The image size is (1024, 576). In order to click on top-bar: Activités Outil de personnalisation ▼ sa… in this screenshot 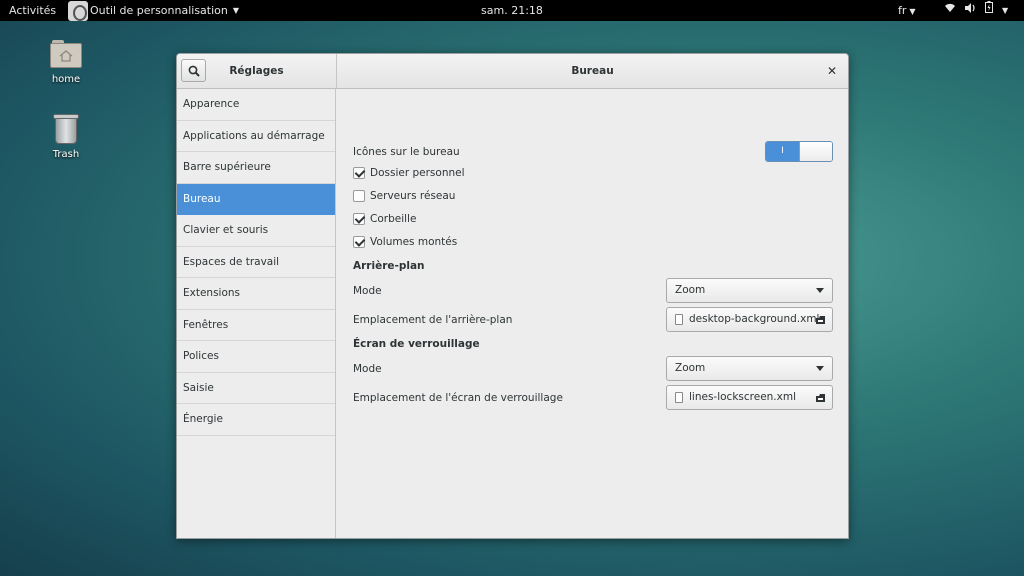, I will do `click(512, 10)`.